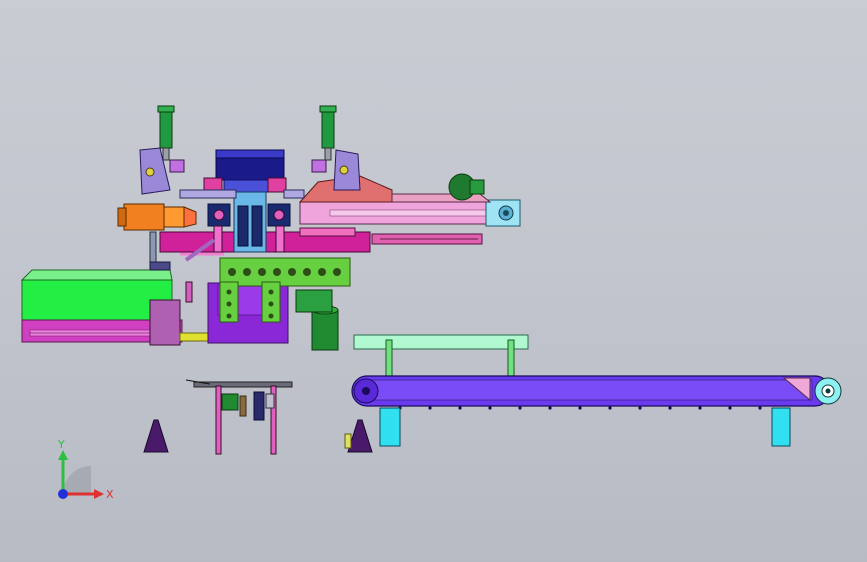 This screenshot has height=562, width=867. Describe the element at coordinates (336, 148) in the screenshot. I see `right-cylinder-bracket` at that location.